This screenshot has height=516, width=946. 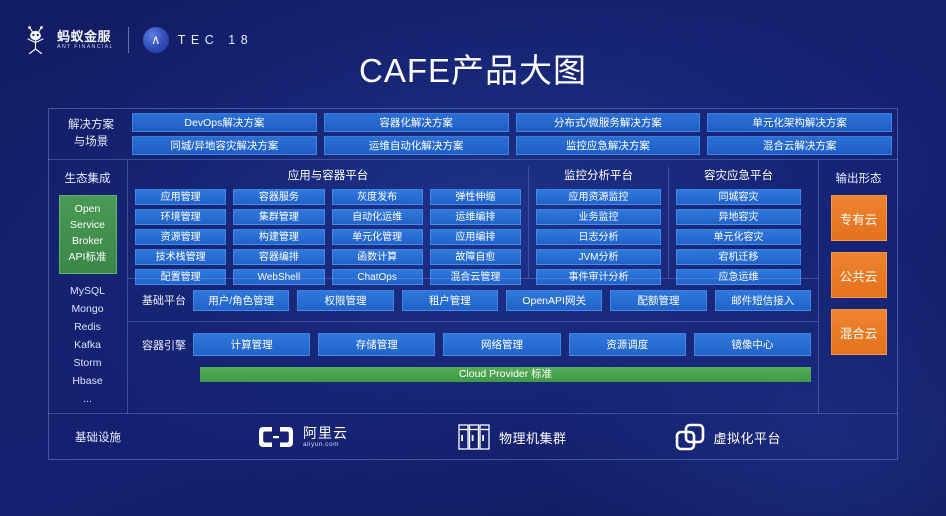 What do you see at coordinates (87, 209) in the screenshot?
I see `osb-line: Open` at bounding box center [87, 209].